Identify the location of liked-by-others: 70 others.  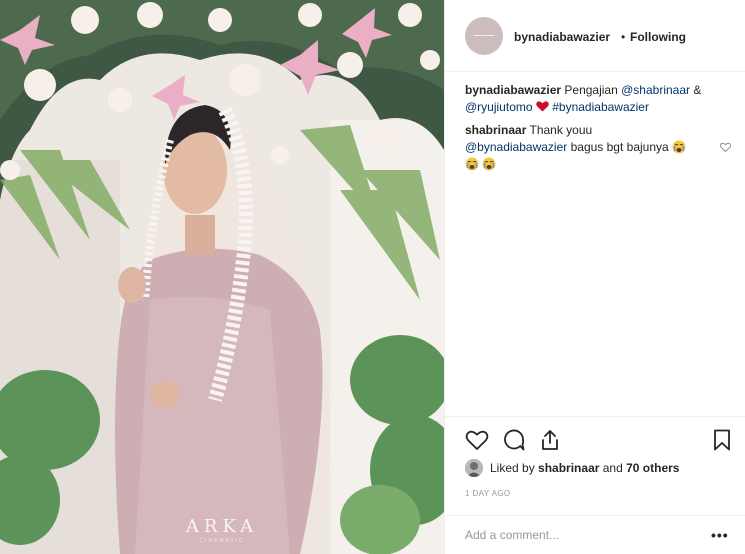
(652, 468).